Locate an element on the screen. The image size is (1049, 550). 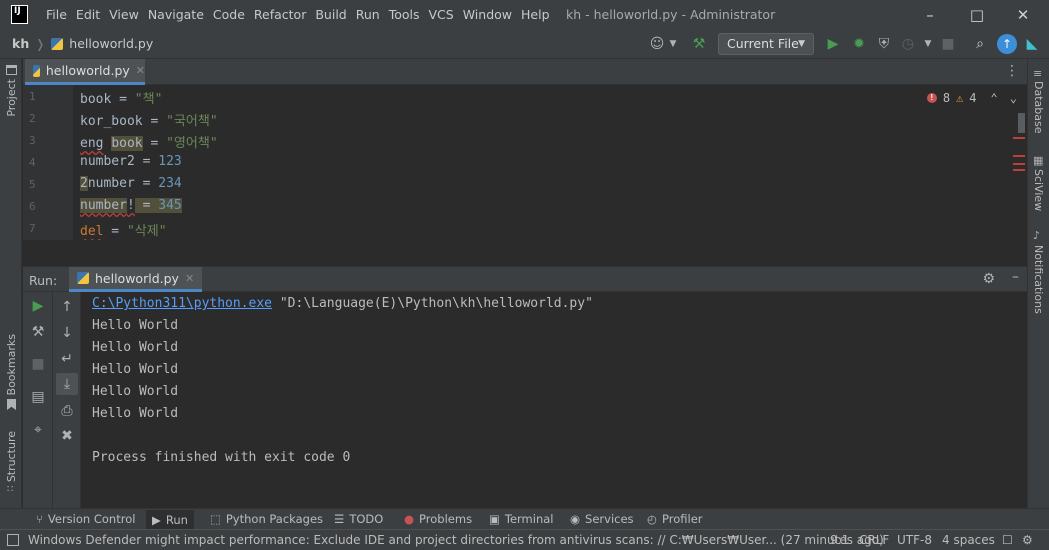
close-icon: ✕ is located at coordinates (1023, 15).